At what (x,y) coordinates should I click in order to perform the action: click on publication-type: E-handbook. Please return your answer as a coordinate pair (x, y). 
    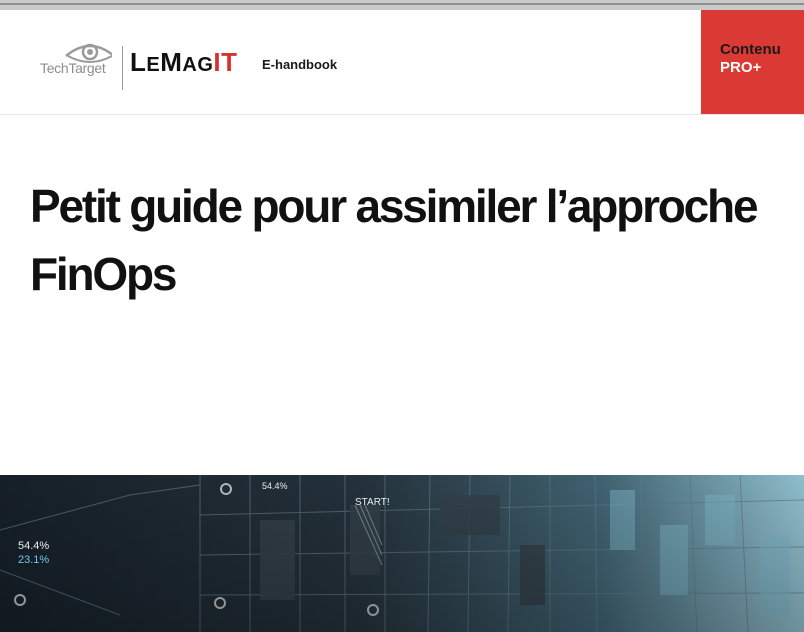
    Looking at the image, I should click on (300, 64).